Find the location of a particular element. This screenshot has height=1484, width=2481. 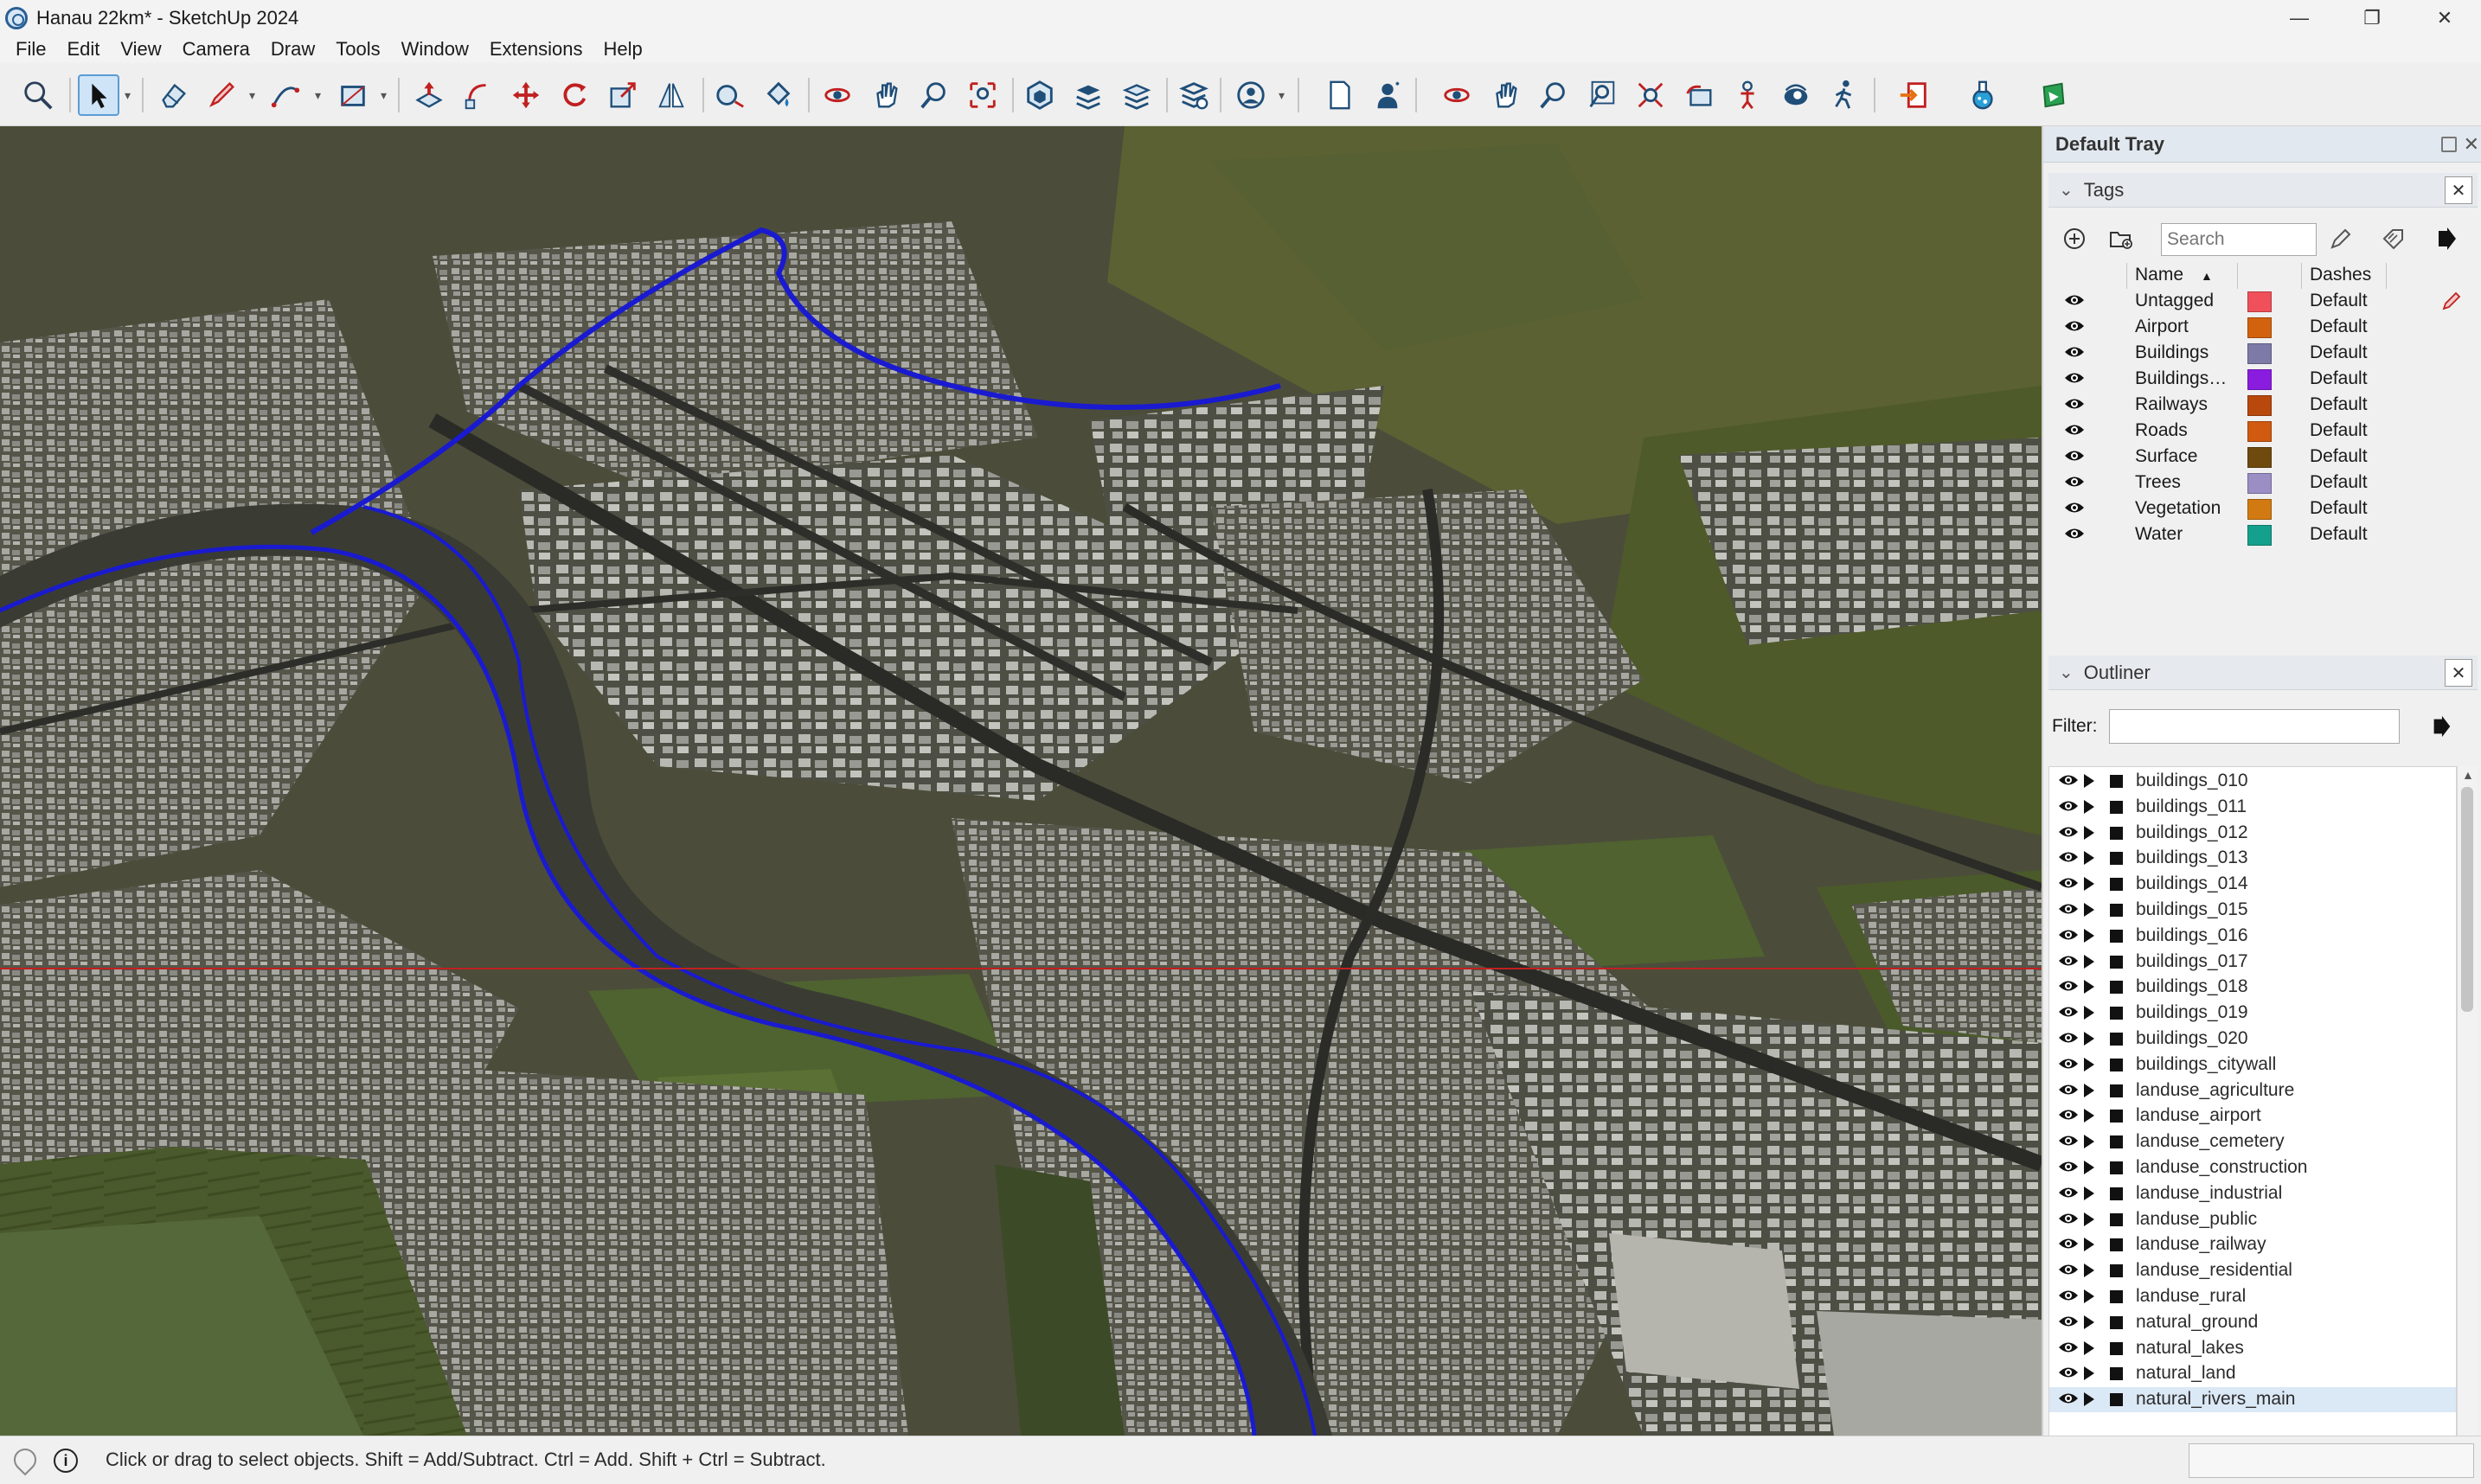

outliner-item: landuse_railway is located at coordinates (2252, 1245).